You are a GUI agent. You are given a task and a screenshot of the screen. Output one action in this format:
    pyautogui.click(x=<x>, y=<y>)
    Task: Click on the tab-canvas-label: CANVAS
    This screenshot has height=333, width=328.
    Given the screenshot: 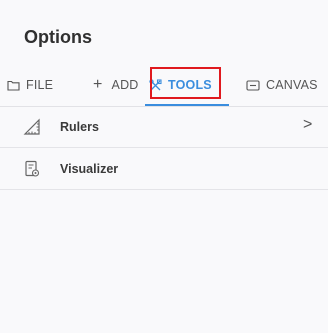 What is the action you would take?
    pyautogui.click(x=292, y=85)
    